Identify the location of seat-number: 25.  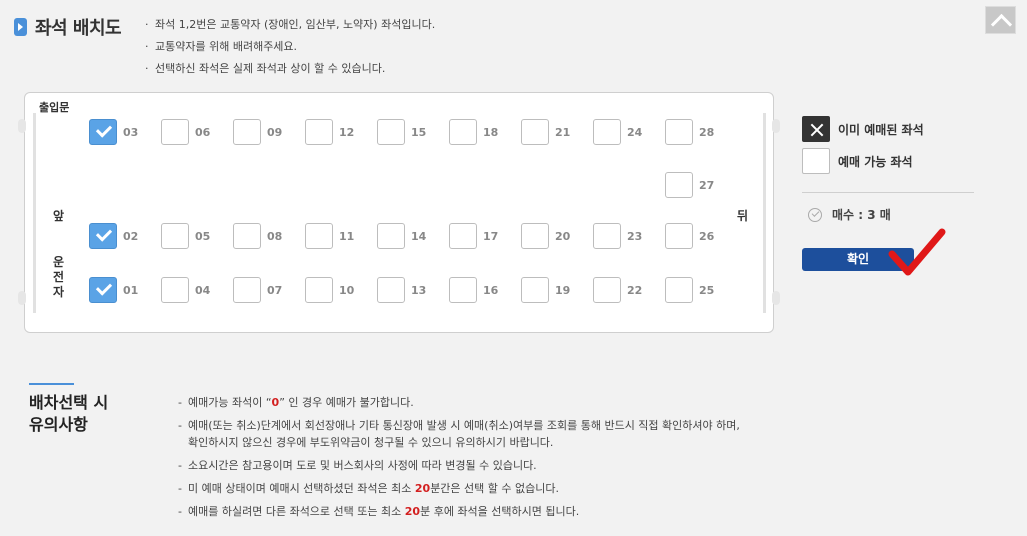
(707, 290).